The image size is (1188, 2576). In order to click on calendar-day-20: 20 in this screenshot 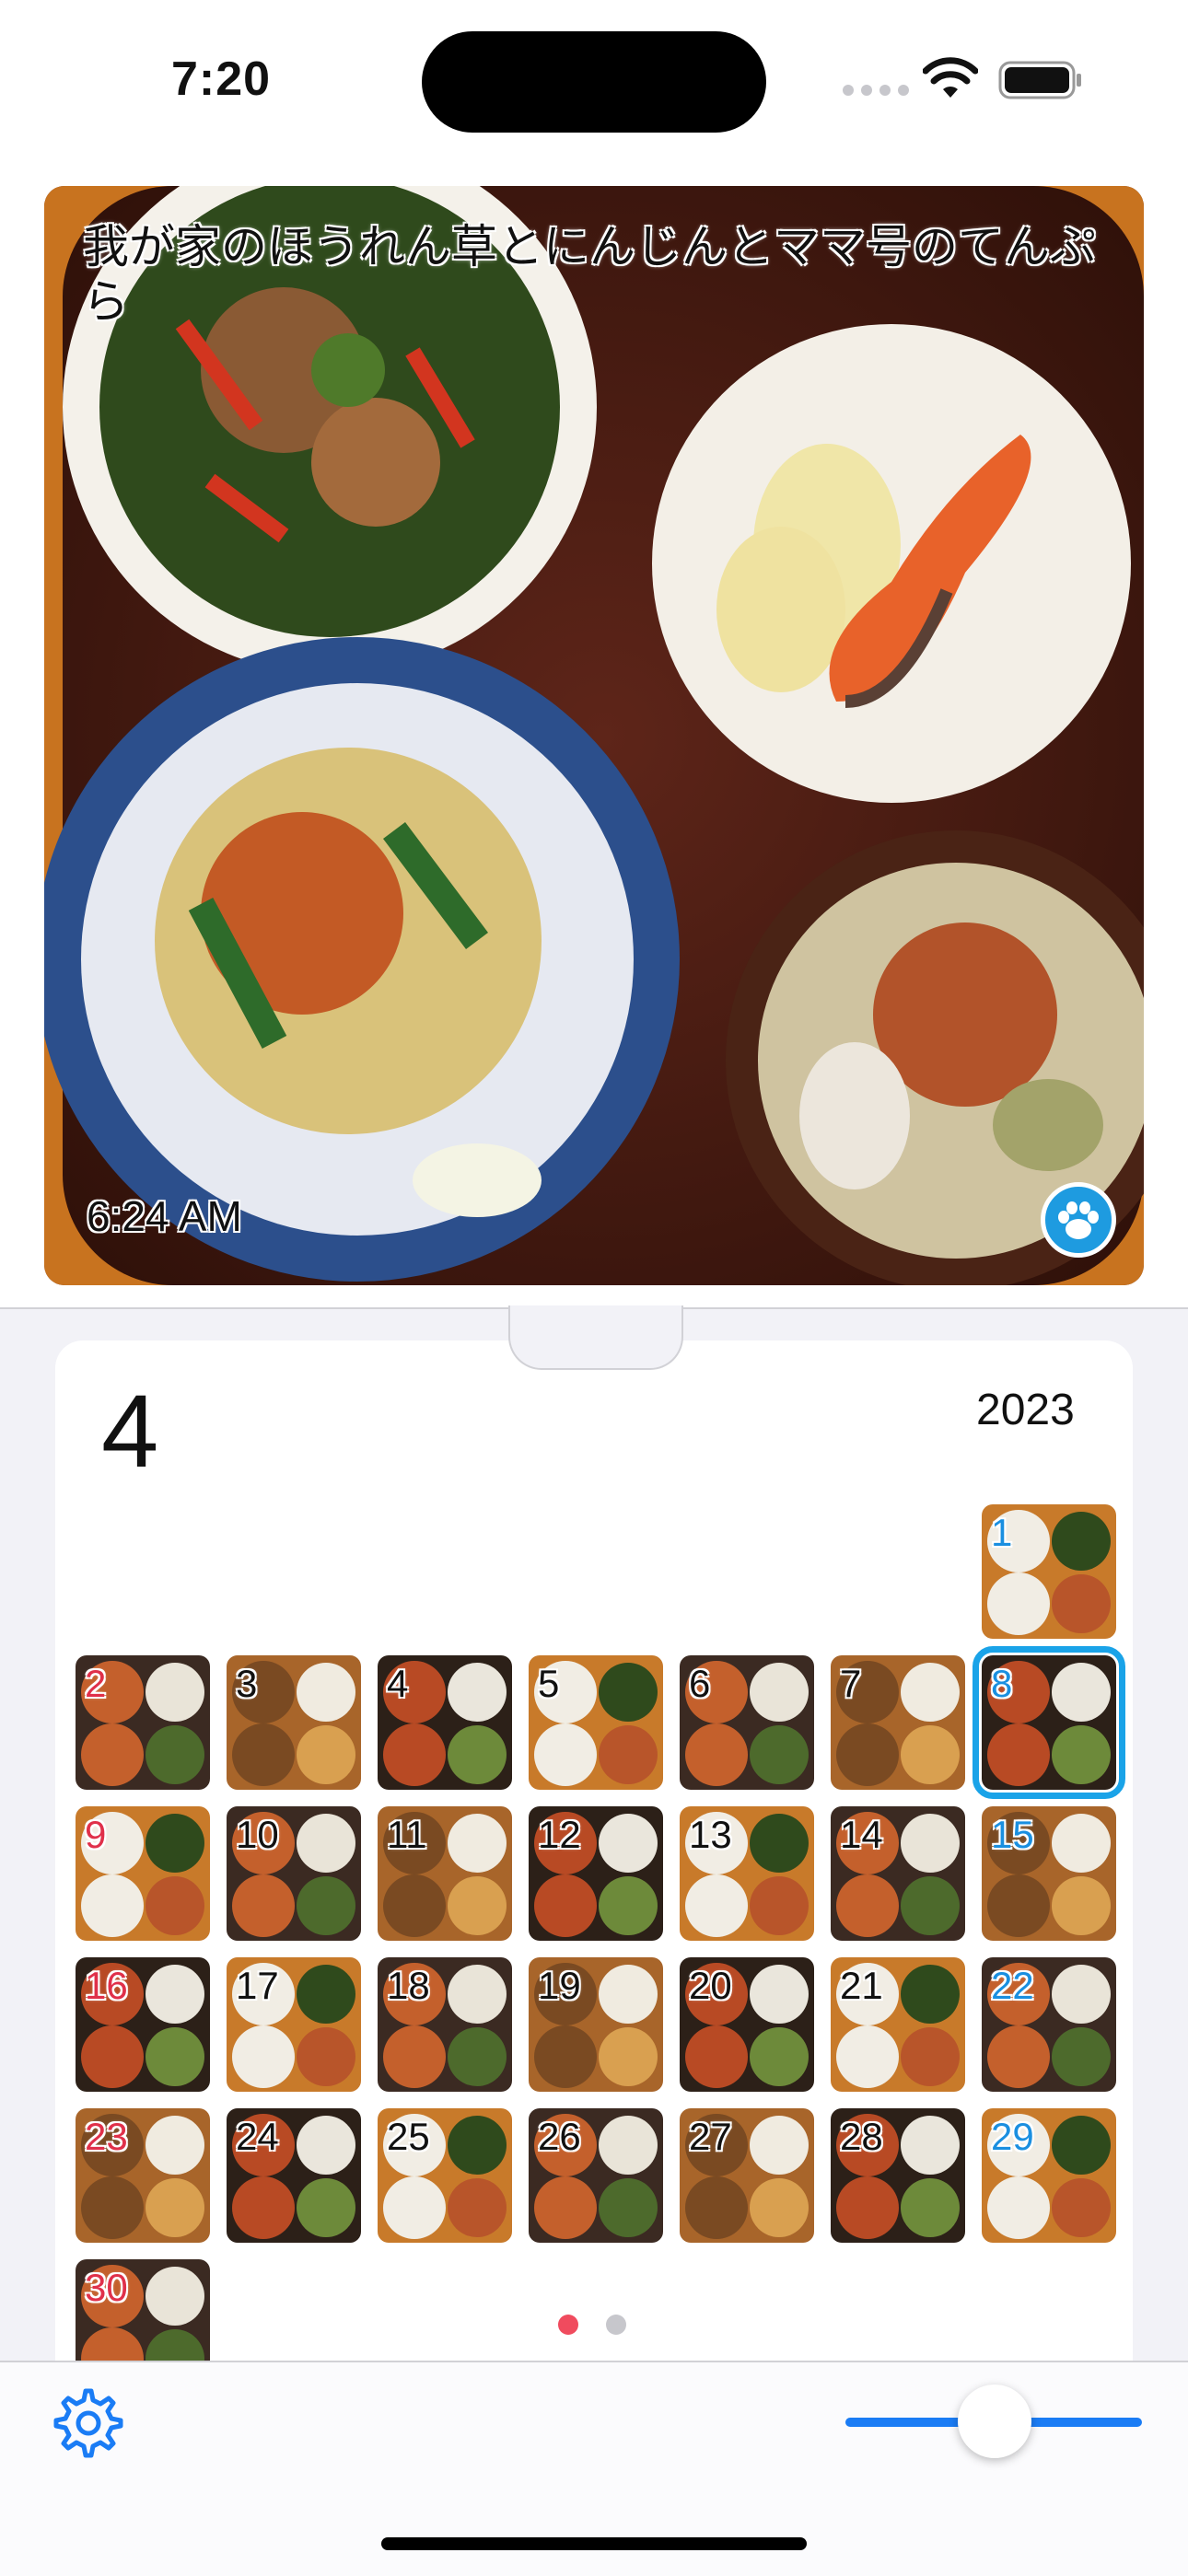, I will do `click(747, 2024)`.